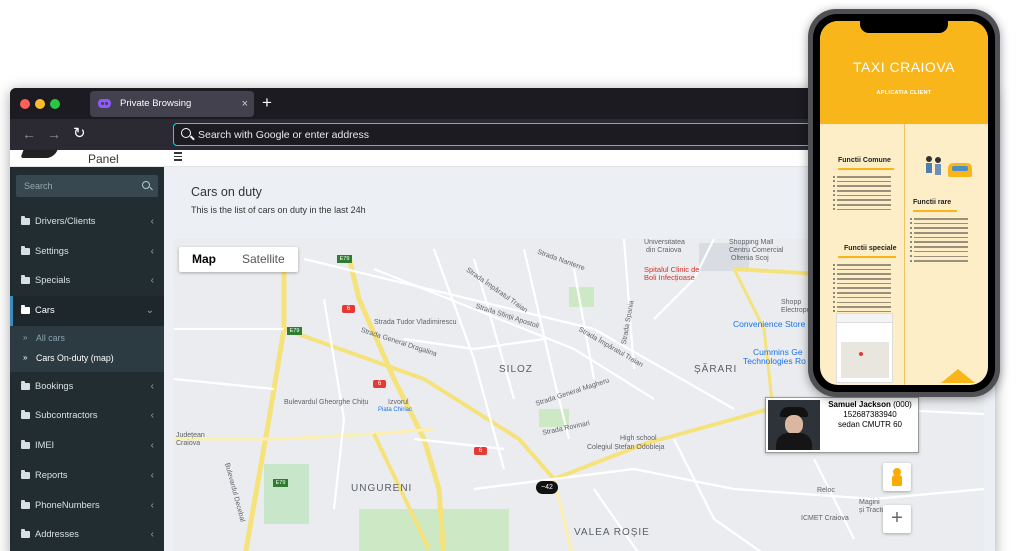 Image resolution: width=1024 pixels, height=551 pixels. What do you see at coordinates (188, 443) in the screenshot?
I see `map-label-craiova: Craiova` at bounding box center [188, 443].